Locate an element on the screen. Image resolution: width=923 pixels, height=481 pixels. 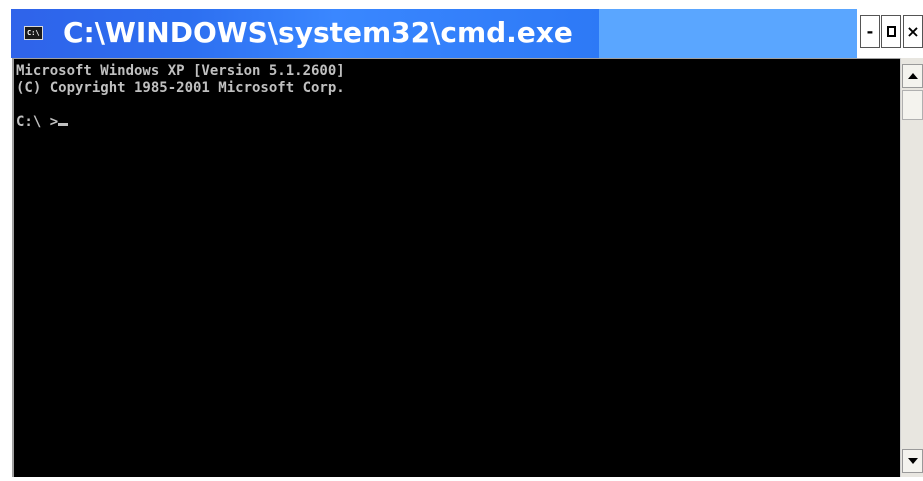
scroll-up-button is located at coordinates (912, 76).